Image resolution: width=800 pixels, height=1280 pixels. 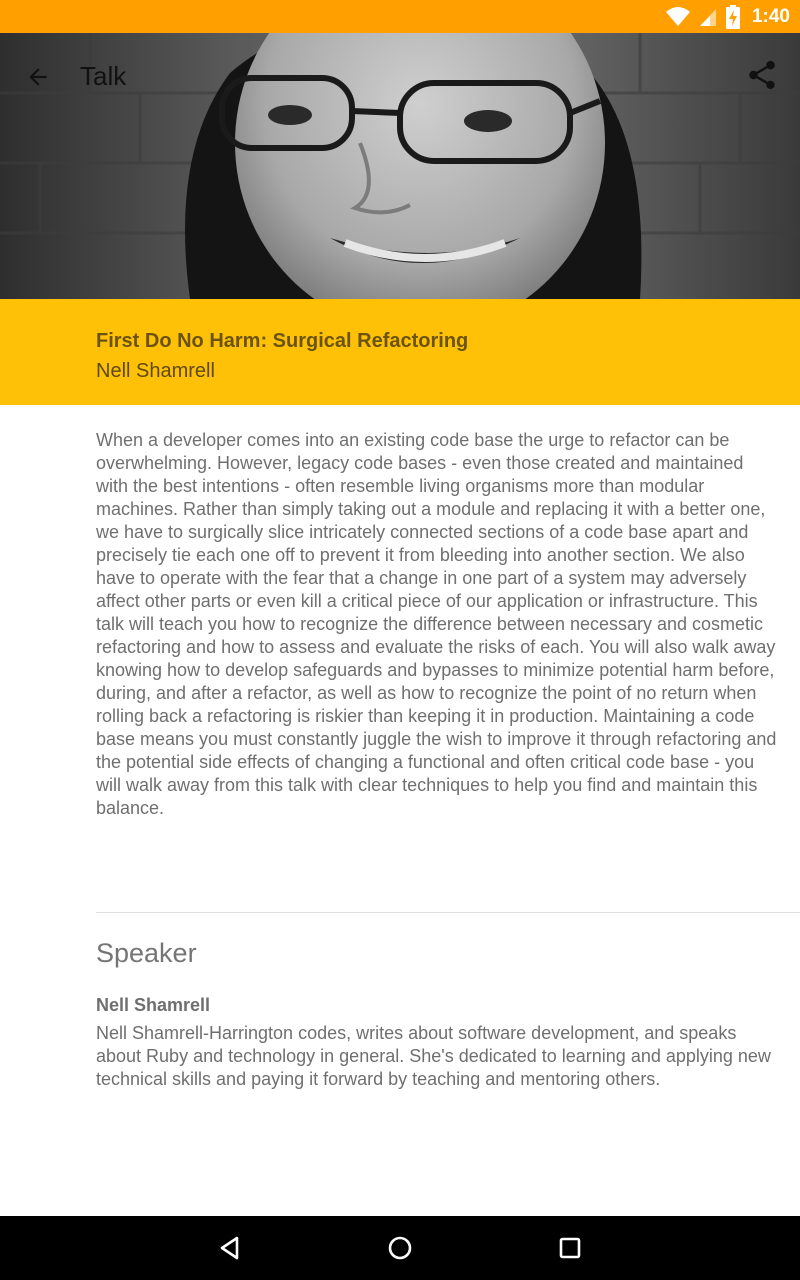 I want to click on back-button, so click(x=38, y=77).